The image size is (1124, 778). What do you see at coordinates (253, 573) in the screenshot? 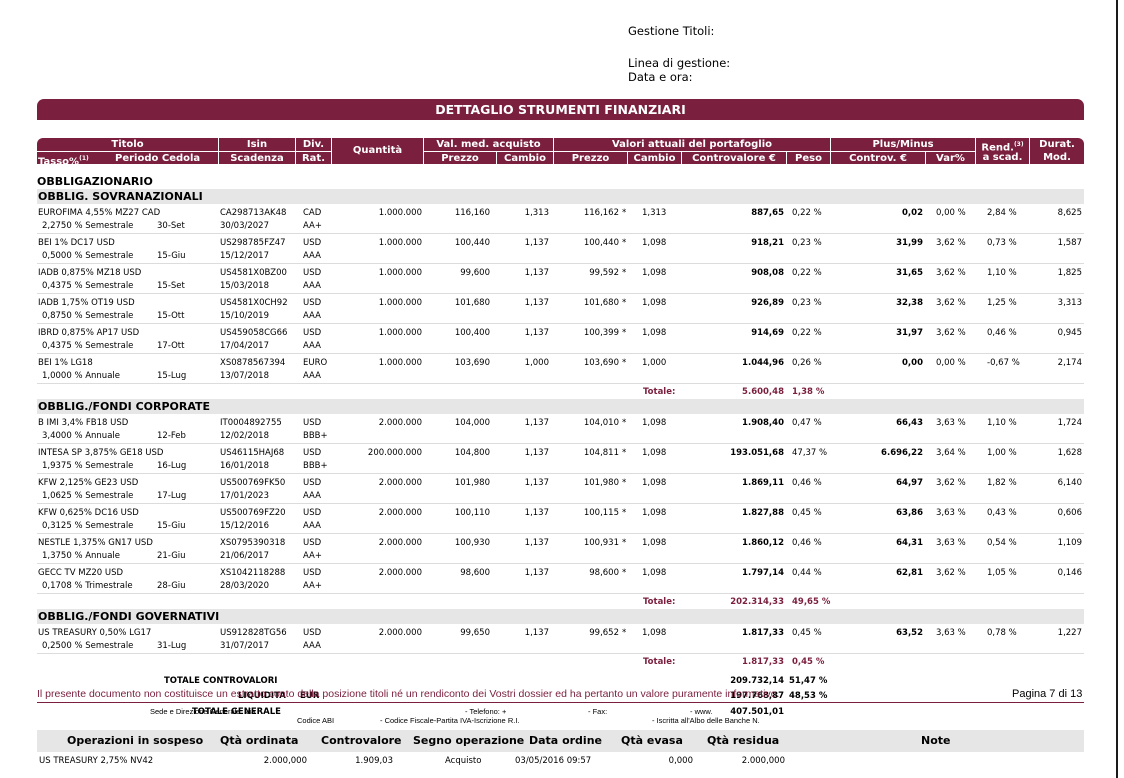
I see `row-isin: XS1042118288` at bounding box center [253, 573].